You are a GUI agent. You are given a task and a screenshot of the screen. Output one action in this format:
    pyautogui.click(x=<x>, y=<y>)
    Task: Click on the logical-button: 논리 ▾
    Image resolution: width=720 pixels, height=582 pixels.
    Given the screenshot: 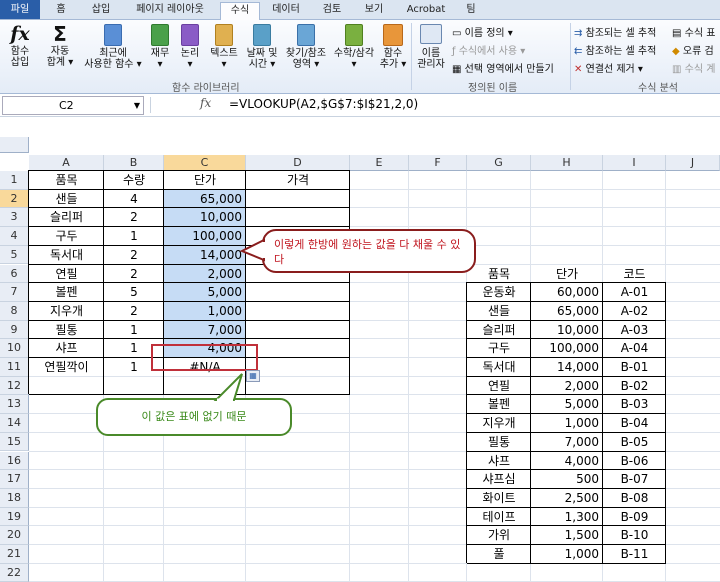 What is the action you would take?
    pyautogui.click(x=190, y=46)
    